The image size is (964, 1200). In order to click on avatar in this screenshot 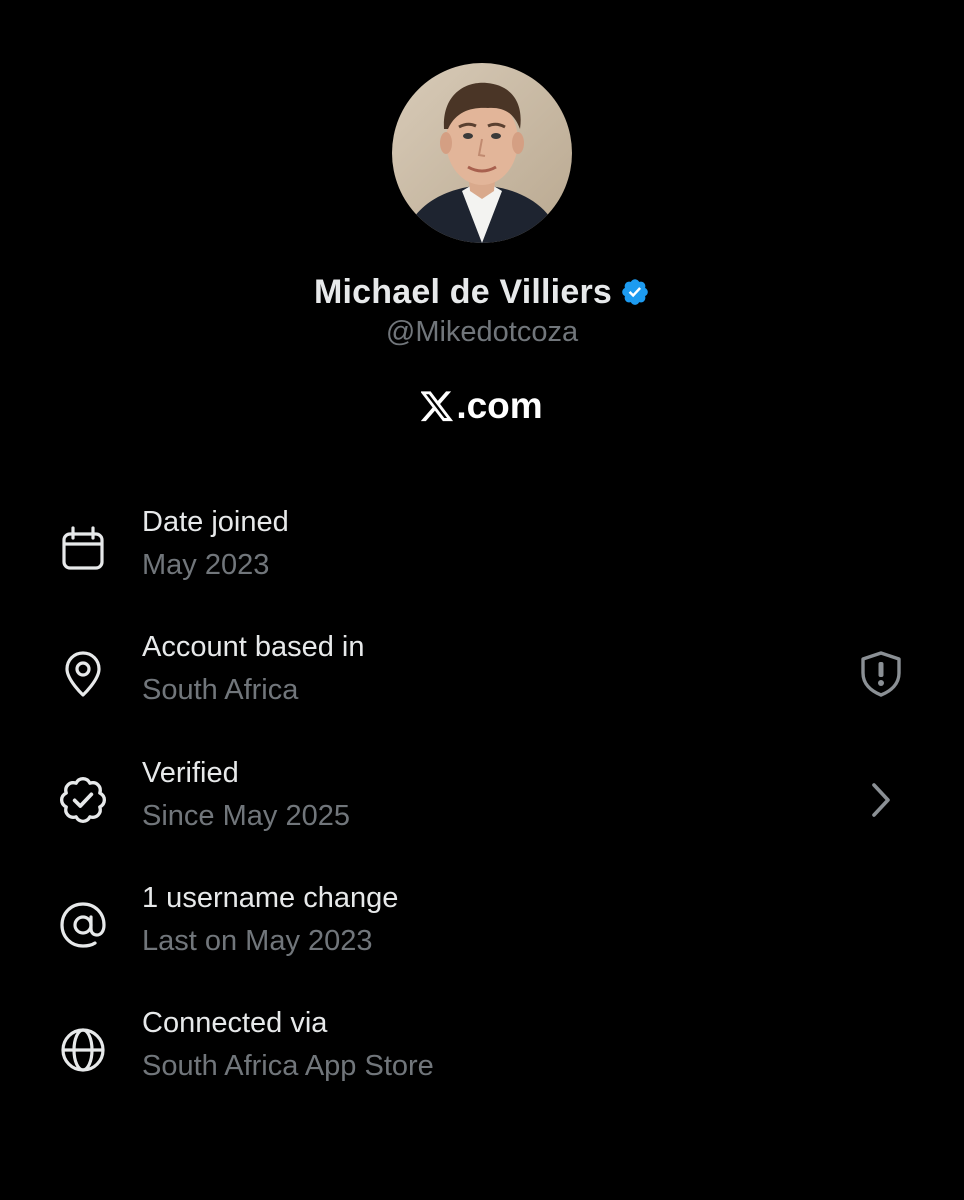, I will do `click(482, 153)`.